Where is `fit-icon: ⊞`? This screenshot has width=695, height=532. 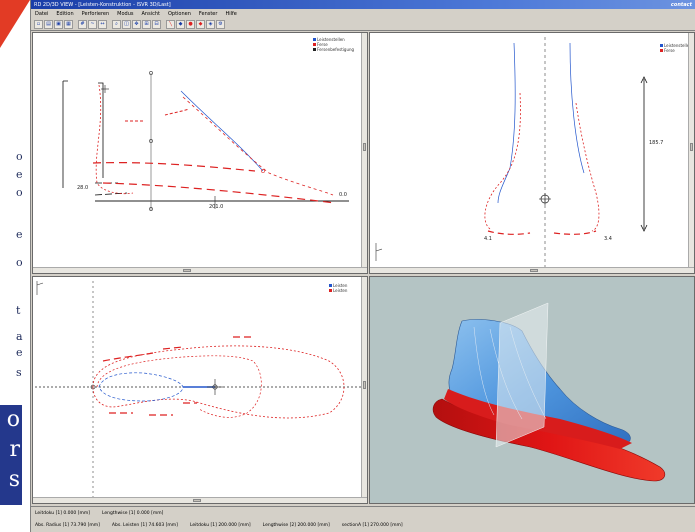
fit-icon: ⊞ is located at coordinates (146, 24).